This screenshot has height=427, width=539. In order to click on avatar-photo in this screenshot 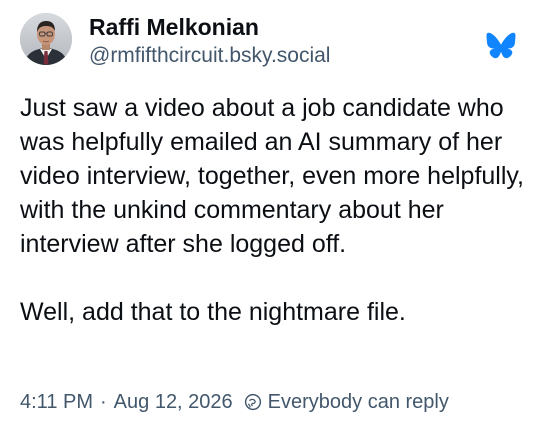, I will do `click(46, 39)`.